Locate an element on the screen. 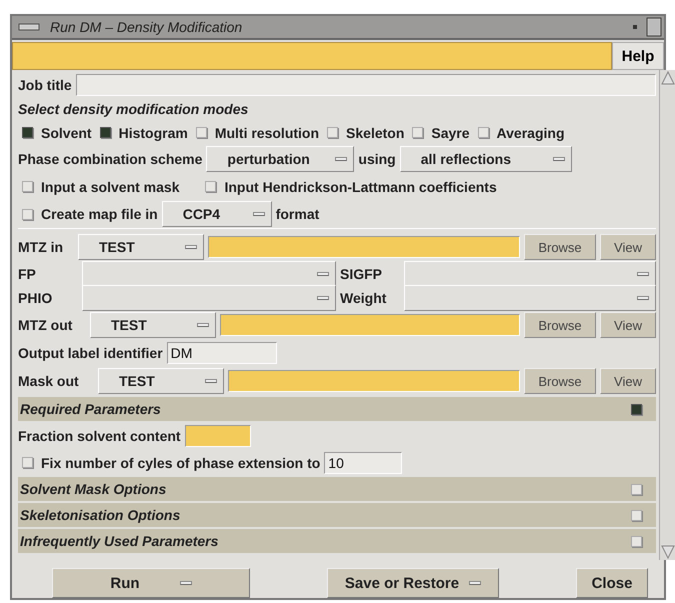  dropdown-menu: CCP4 is located at coordinates (217, 214).